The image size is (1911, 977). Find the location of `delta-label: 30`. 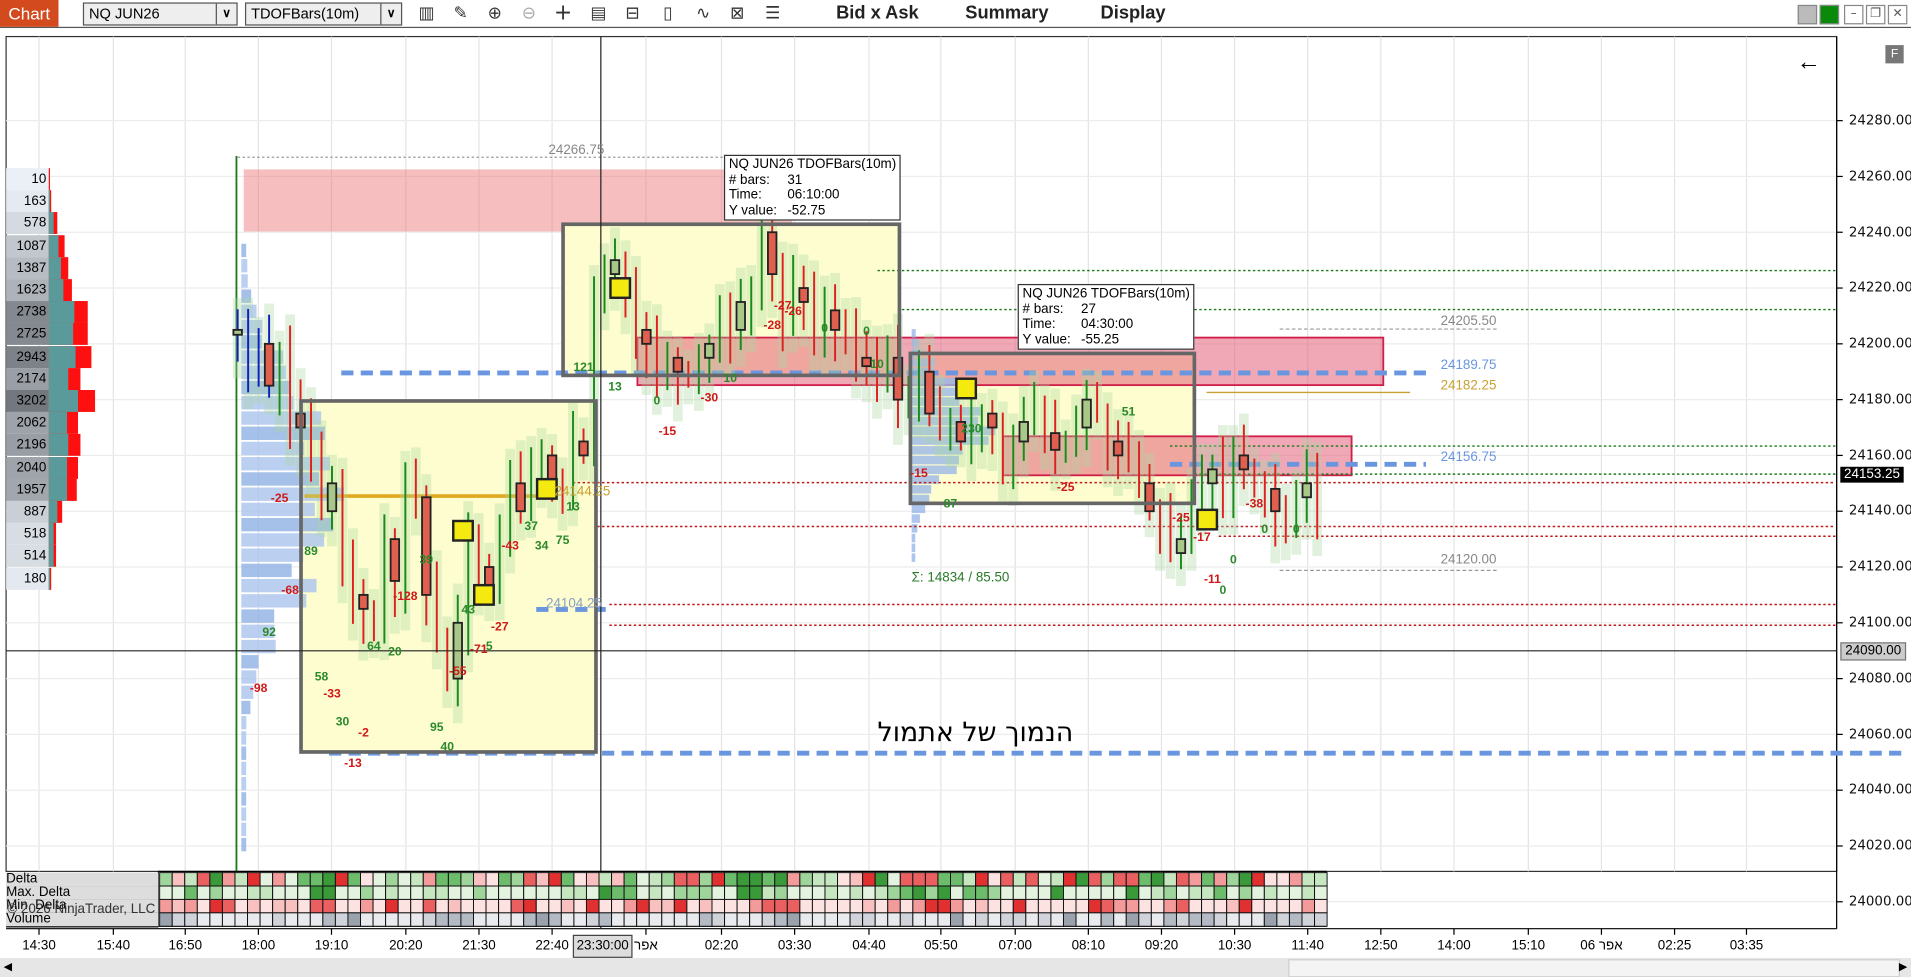

delta-label: 30 is located at coordinates (343, 721).